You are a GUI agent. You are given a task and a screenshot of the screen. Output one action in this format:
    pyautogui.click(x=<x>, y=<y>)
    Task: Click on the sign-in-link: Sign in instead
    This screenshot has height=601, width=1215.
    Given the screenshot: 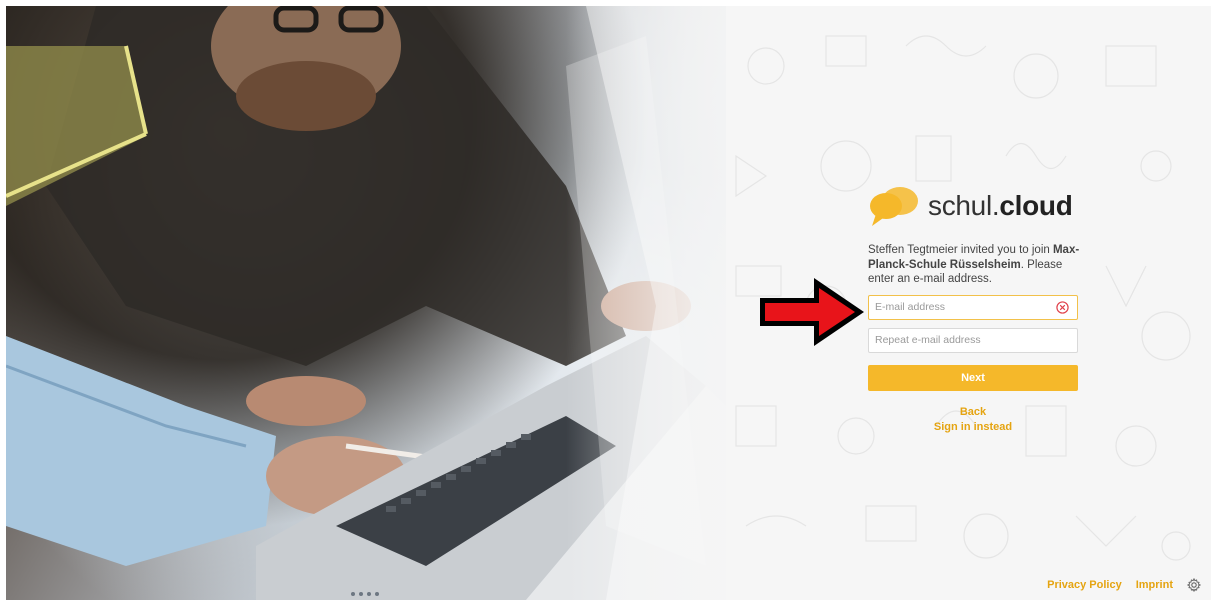 What is the action you would take?
    pyautogui.click(x=973, y=427)
    